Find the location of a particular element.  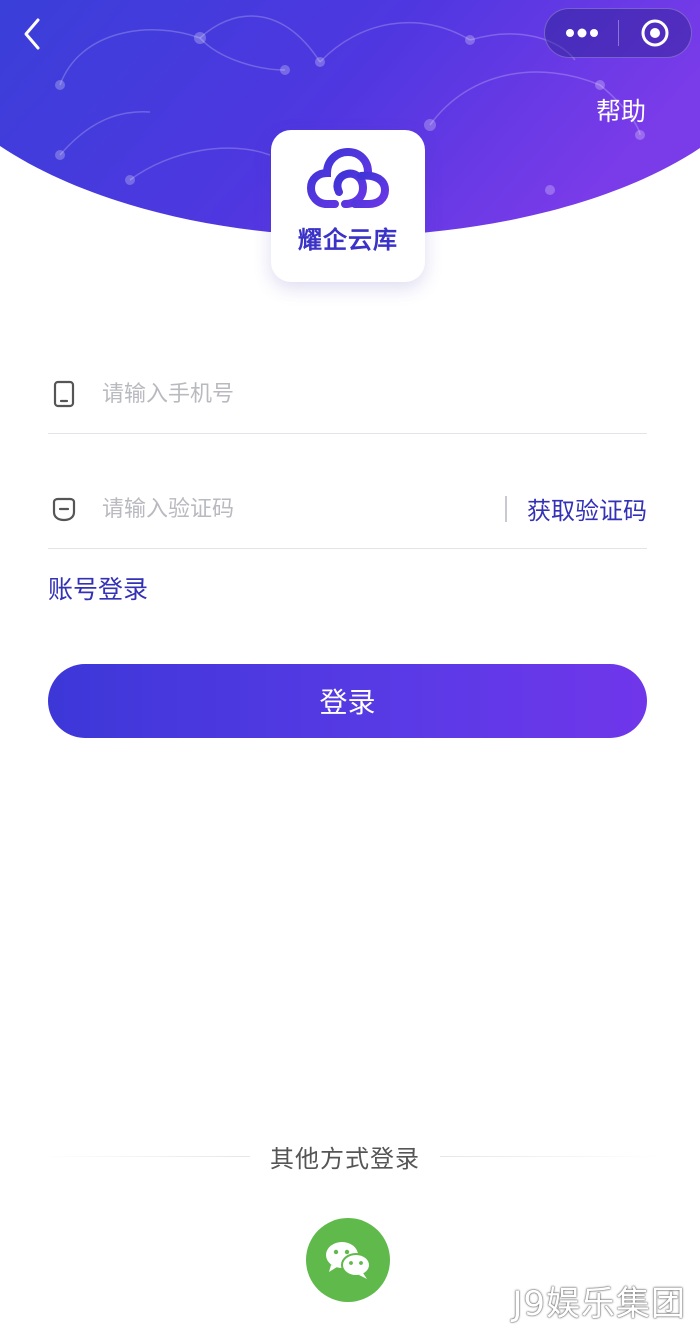

code-field-row: 获取验证码 is located at coordinates (347, 509).